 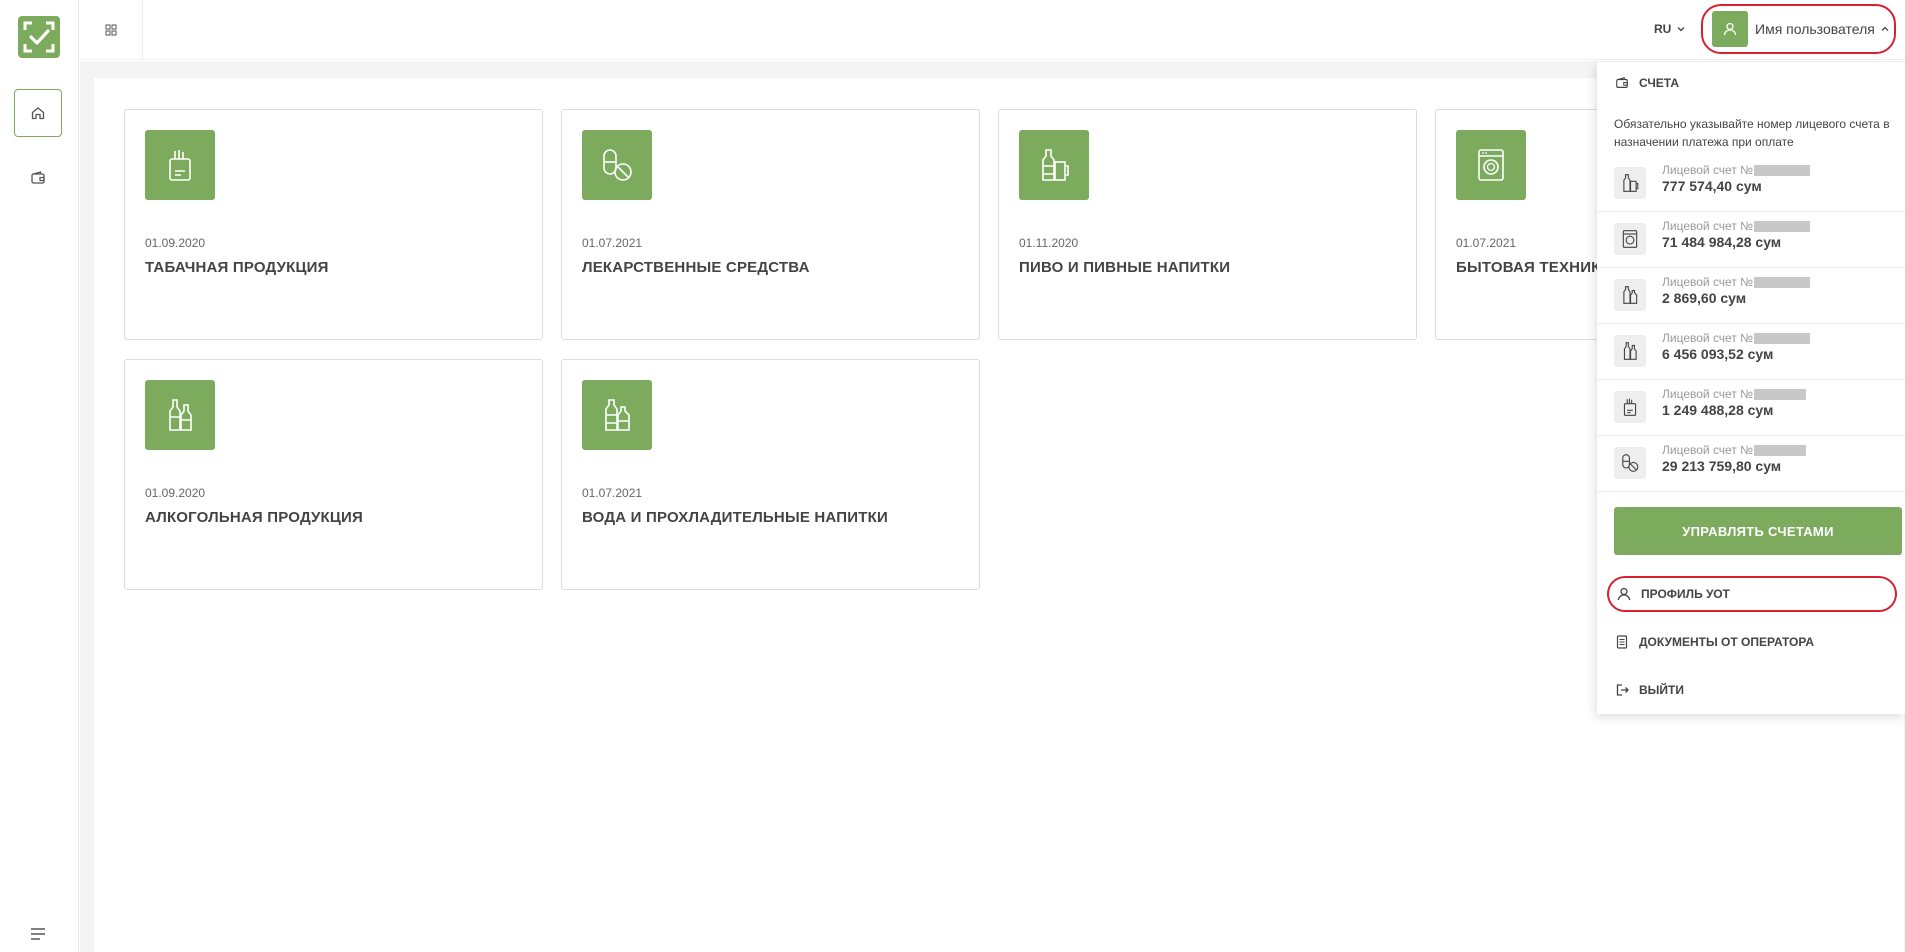 I want to click on menu-item-profile: ПРОФИЛЬ УОТ, so click(x=1752, y=594).